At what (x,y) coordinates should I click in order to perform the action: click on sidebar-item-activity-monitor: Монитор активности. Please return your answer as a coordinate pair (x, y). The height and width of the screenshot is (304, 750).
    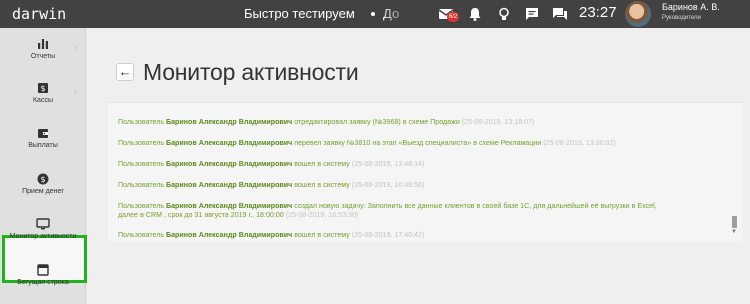
    Looking at the image, I should click on (43, 235).